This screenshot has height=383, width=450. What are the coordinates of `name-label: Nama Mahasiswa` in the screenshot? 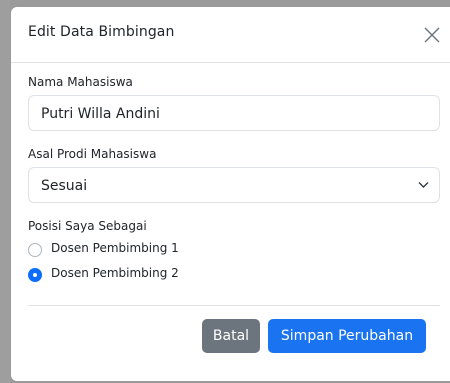 It's located at (80, 82).